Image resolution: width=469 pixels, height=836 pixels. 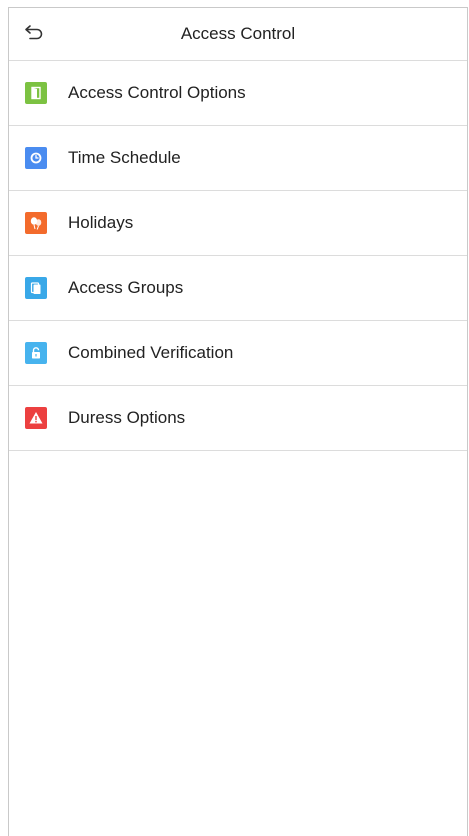 I want to click on menu-item-duress-options: Duress Options, so click(x=238, y=418).